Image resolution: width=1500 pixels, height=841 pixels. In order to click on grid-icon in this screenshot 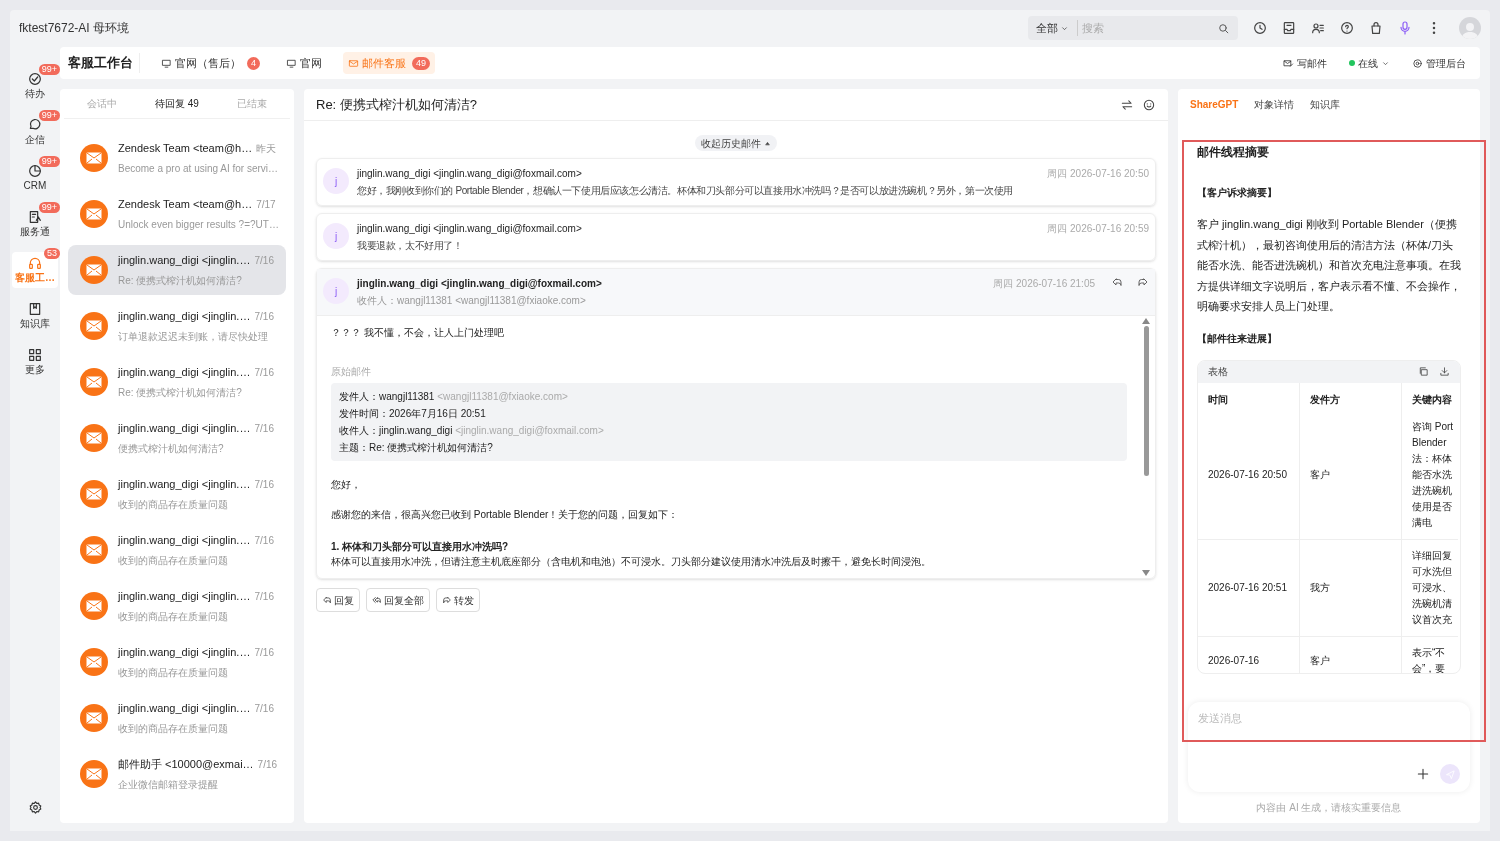, I will do `click(35, 355)`.